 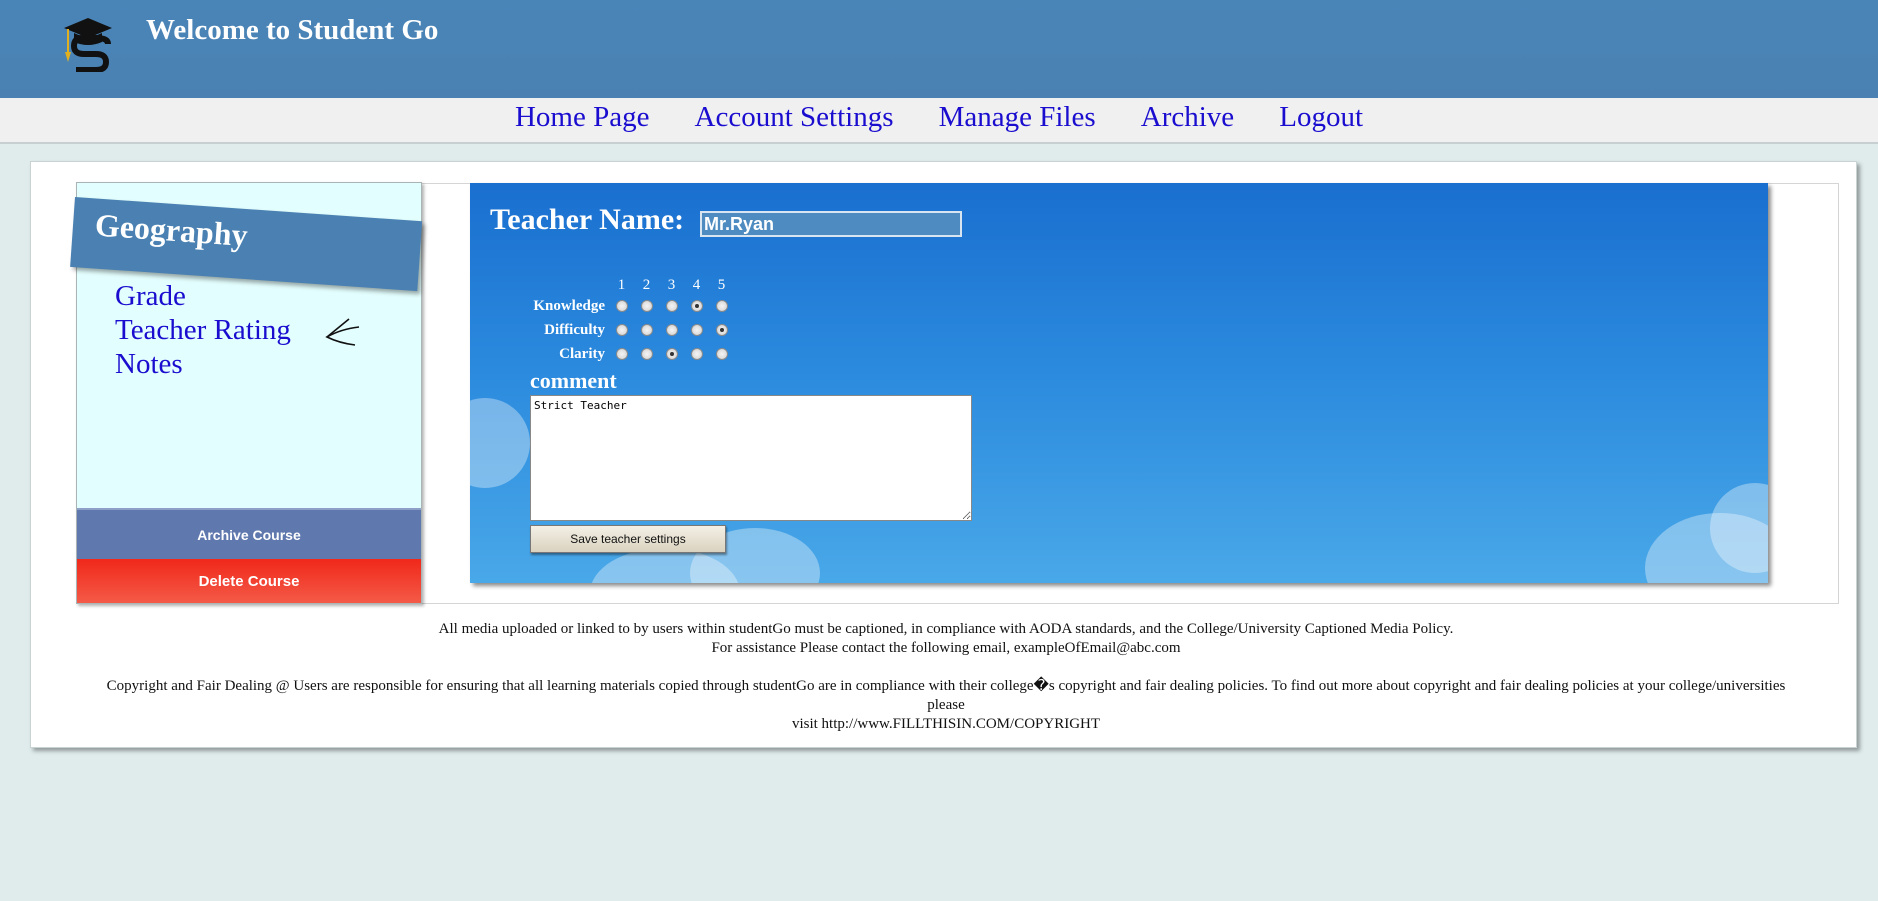 What do you see at coordinates (582, 353) in the screenshot?
I see `criterion-label: Clarity` at bounding box center [582, 353].